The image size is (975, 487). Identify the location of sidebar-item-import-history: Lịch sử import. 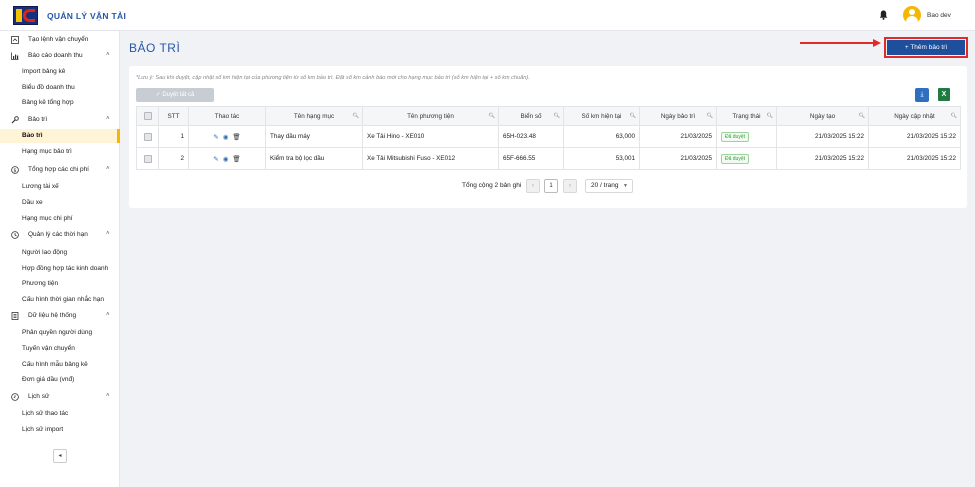
(60, 430).